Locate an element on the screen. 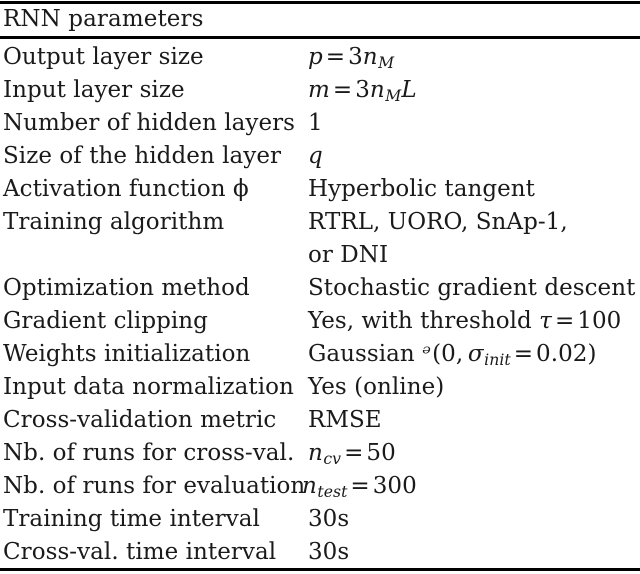 Image resolution: width=640 pixels, height=574 pixels. table-row: Activation function ϕ Hyperbolic tangent is located at coordinates (320, 189).